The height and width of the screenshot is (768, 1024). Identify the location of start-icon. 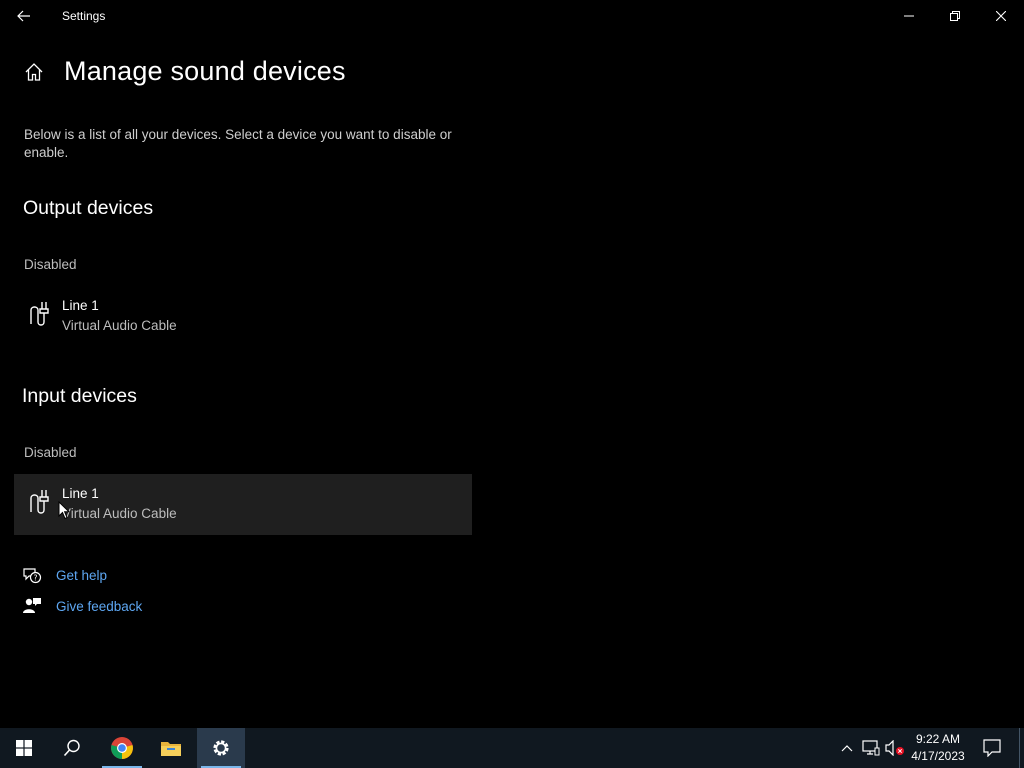
(24, 748).